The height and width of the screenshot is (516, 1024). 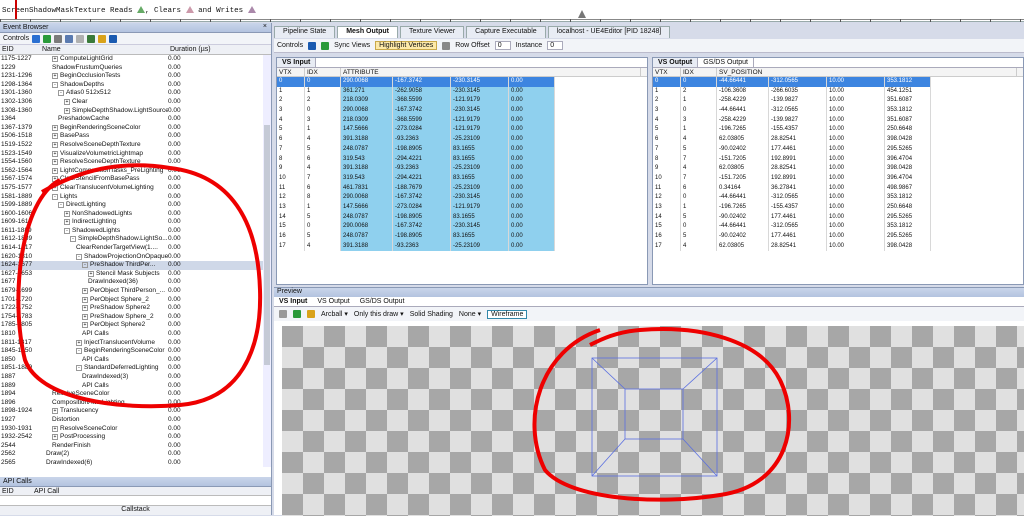 What do you see at coordinates (609, 32) in the screenshot?
I see `tab-localhost-ue4editor-pid-18248: localhost - UE4Editor [PID 18248]` at bounding box center [609, 32].